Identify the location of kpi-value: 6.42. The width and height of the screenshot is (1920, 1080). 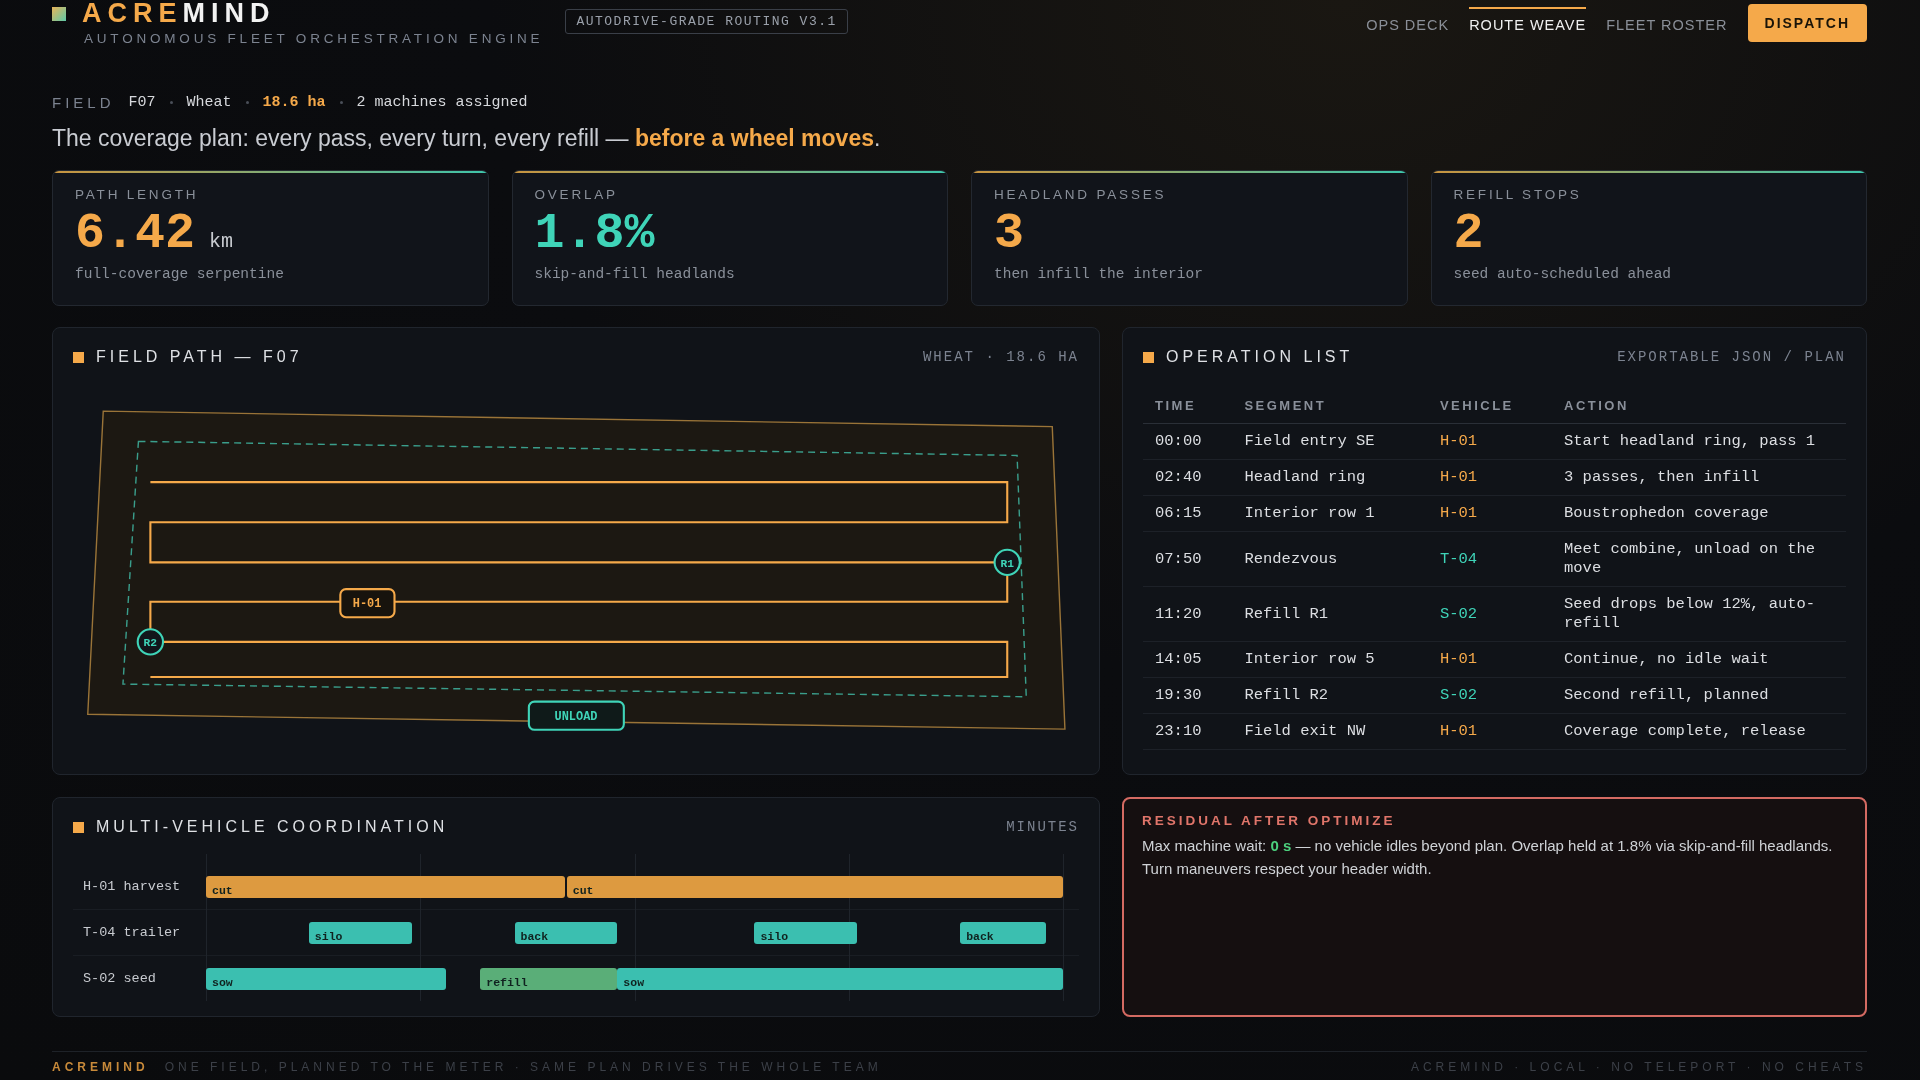
(135, 234).